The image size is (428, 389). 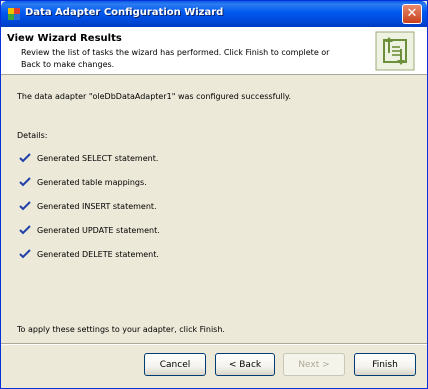 I want to click on app-icon, so click(x=14, y=14).